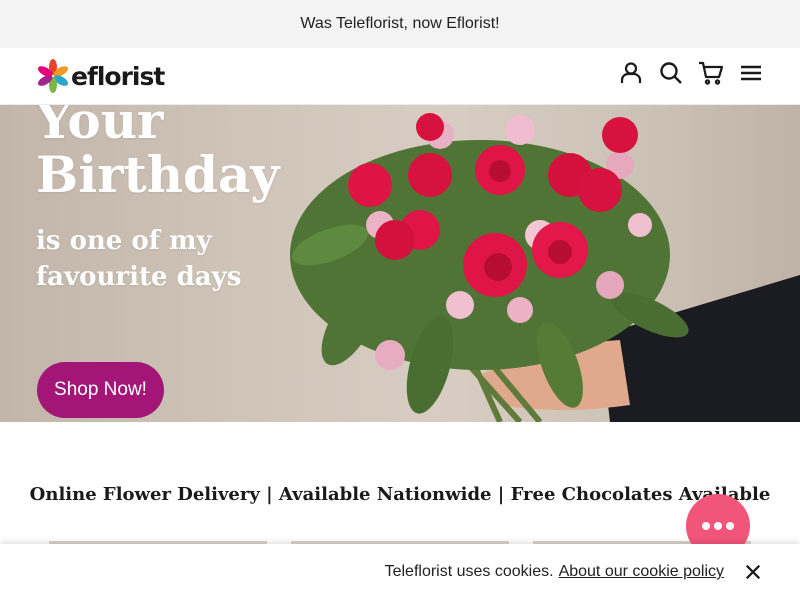 The width and height of the screenshot is (800, 600). Describe the element at coordinates (139, 277) in the screenshot. I see `hero-subtitle-line2: favourite days` at that location.